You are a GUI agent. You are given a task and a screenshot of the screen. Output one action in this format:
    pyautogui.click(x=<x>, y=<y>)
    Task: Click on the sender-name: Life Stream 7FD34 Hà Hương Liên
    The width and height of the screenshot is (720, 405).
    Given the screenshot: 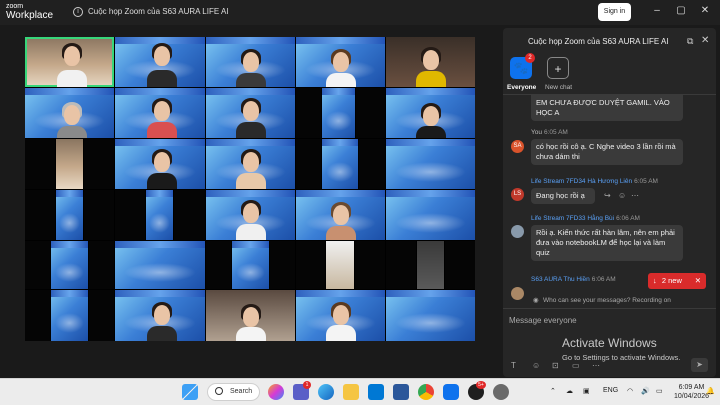 What is the action you would take?
    pyautogui.click(x=582, y=181)
    